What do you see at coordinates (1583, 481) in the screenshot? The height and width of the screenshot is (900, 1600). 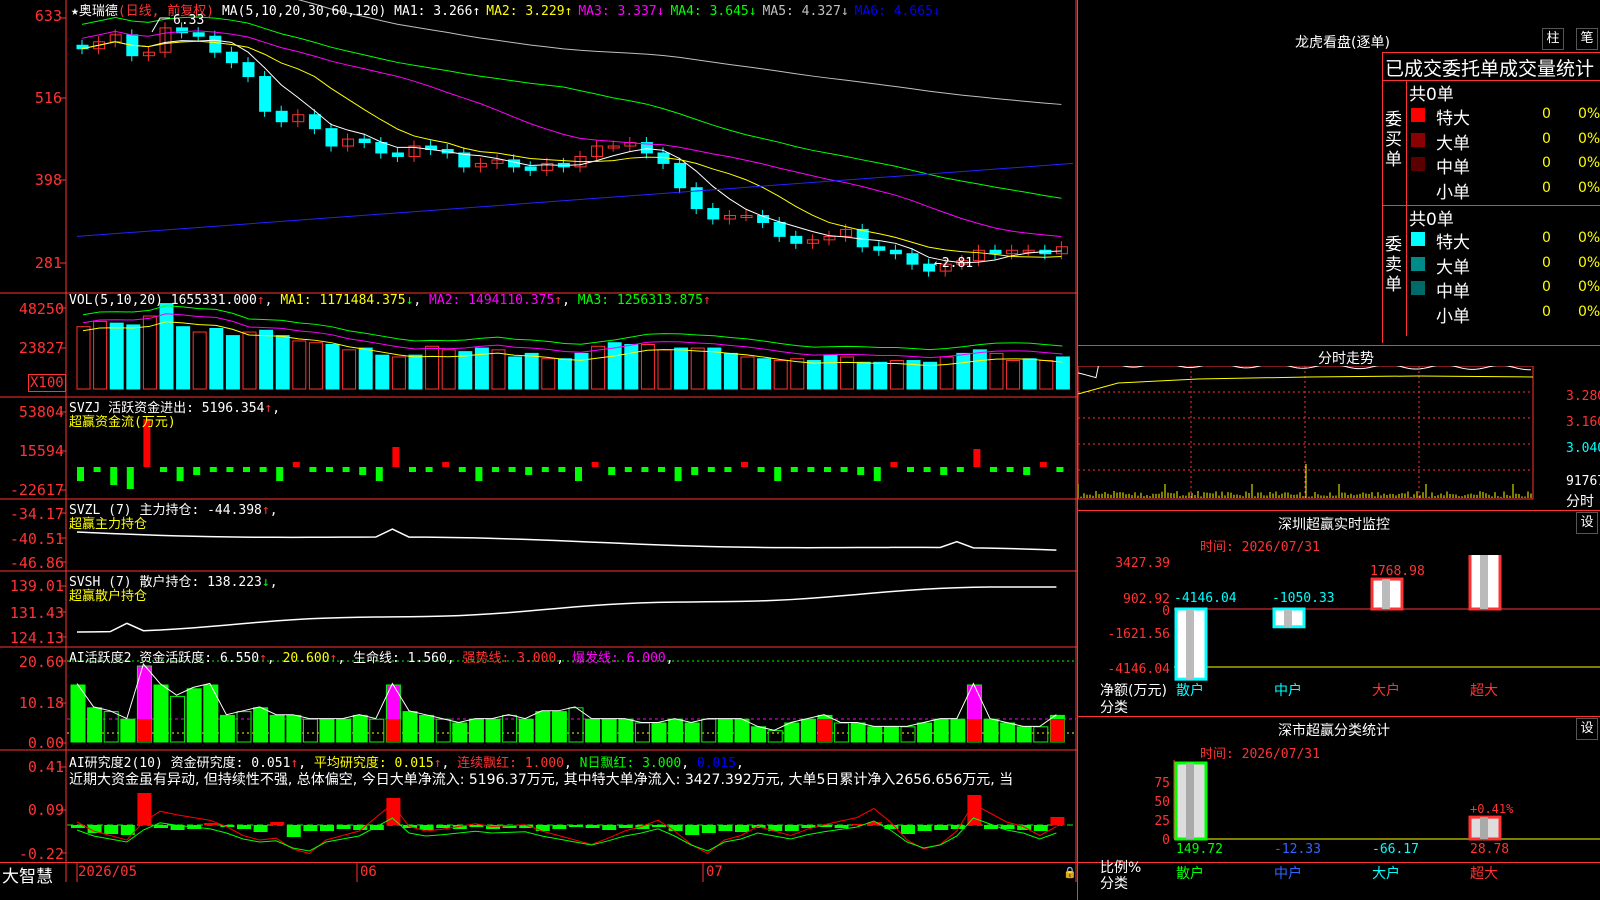 I see `intraday-vol-label: 91767` at bounding box center [1583, 481].